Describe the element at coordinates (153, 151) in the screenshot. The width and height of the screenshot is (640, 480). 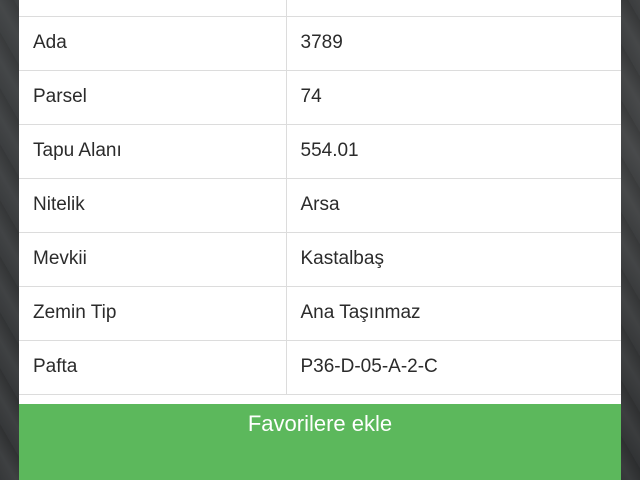
I see `row-label-tapu-alani: Tapu Alanı` at that location.